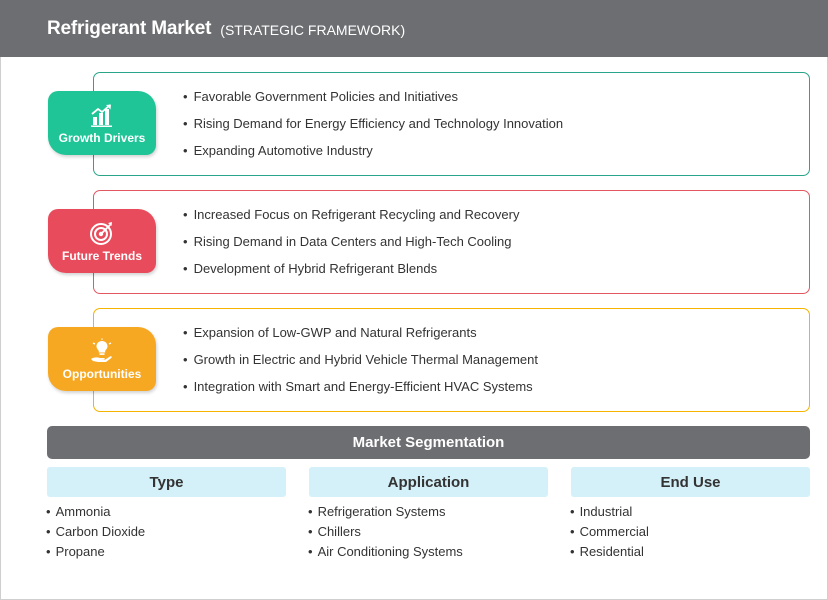 This screenshot has width=828, height=600. I want to click on segment-column-type: Type Ammonia Carbon Dioxide Propane, so click(166, 515).